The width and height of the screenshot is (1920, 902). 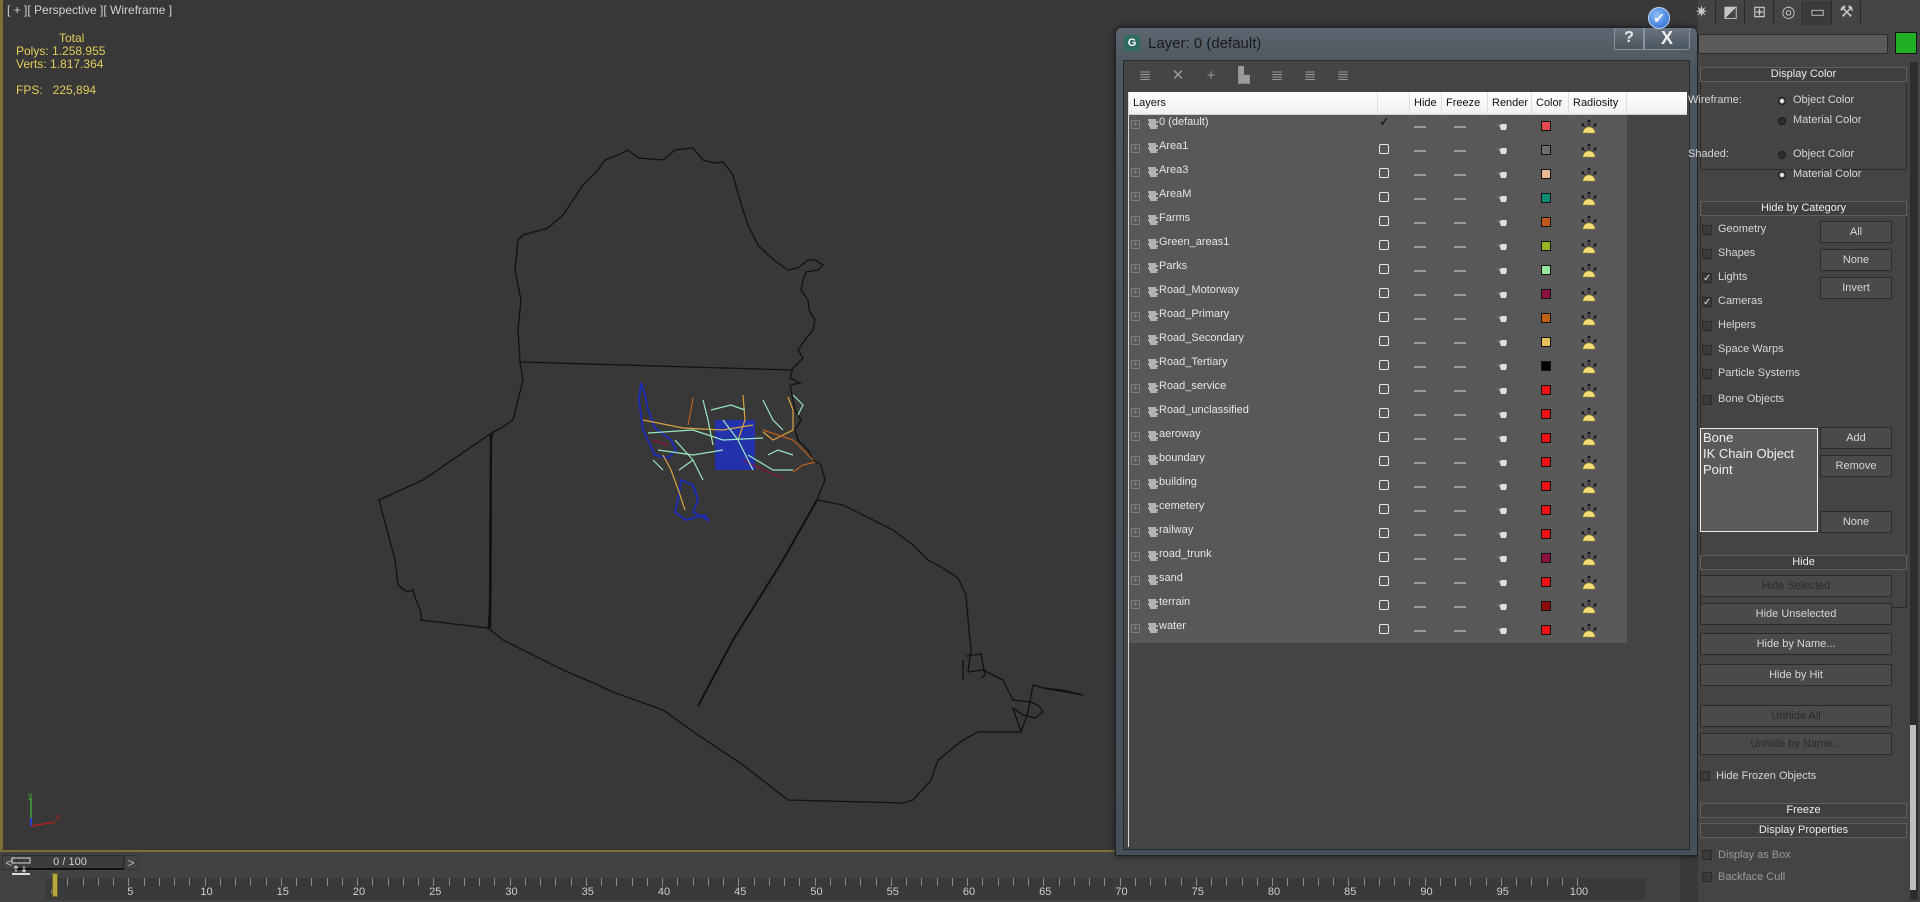 I want to click on category-list-item: IK Chain Object, so click(x=1759, y=454).